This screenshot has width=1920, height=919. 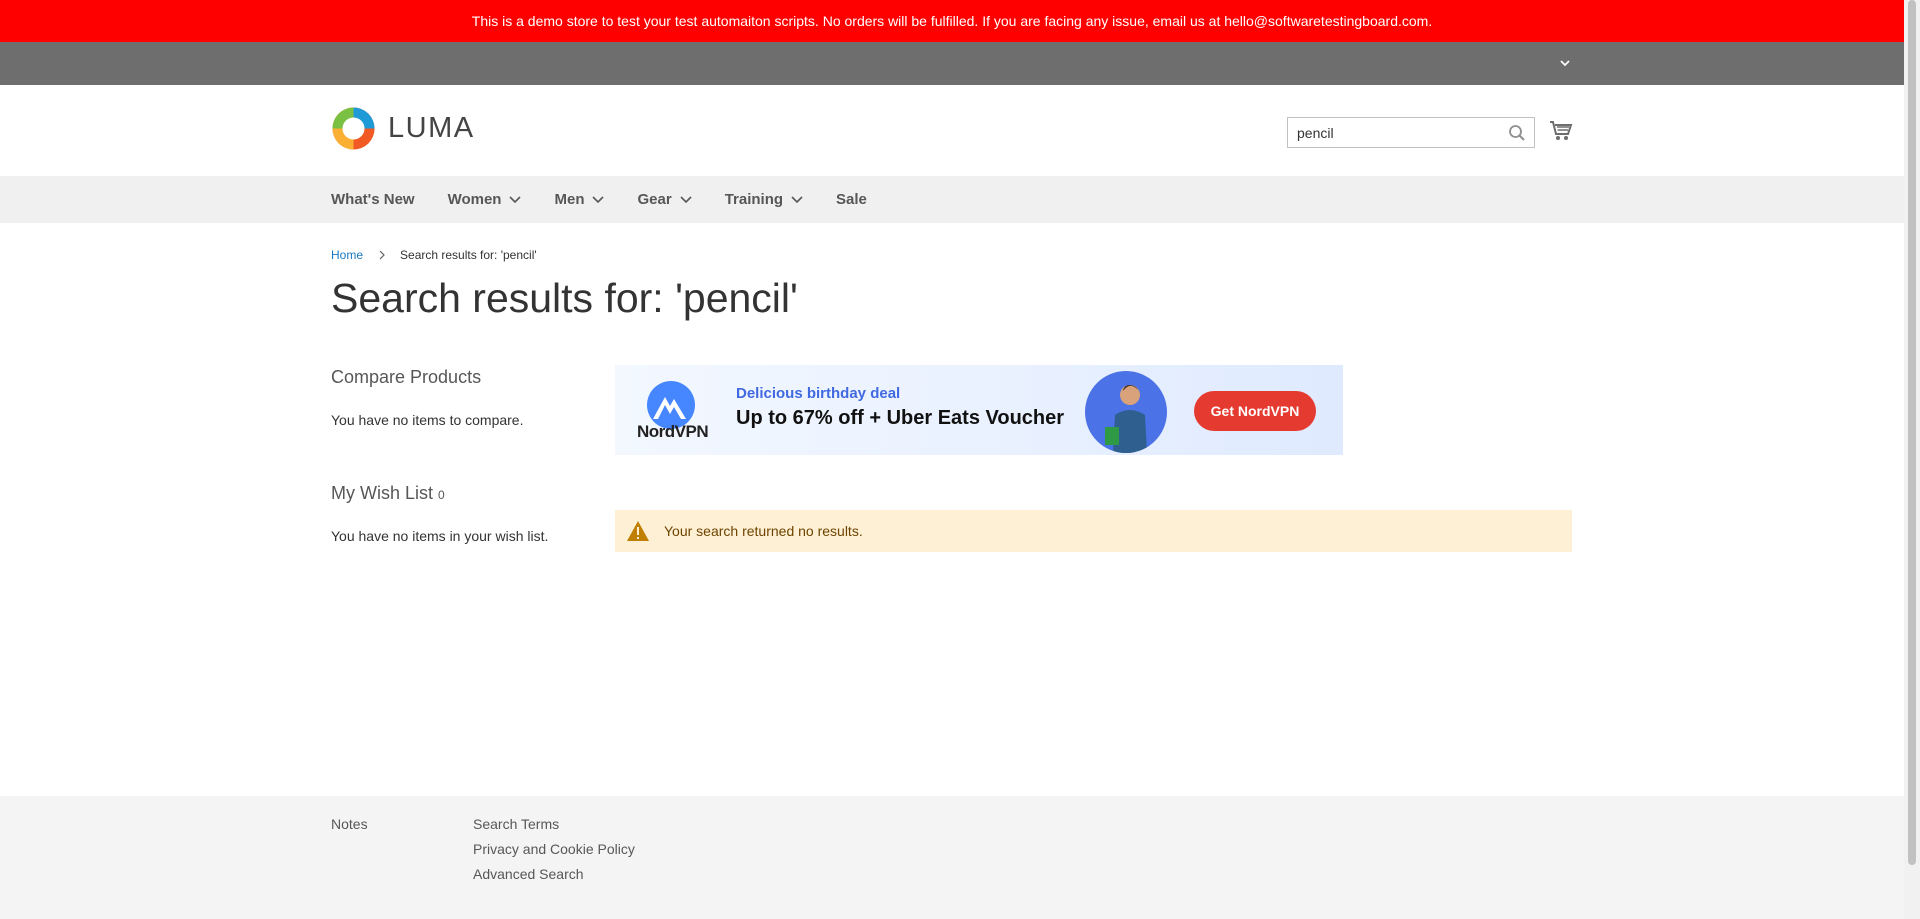 I want to click on wishlist-empty-text: You have no items in your wish list., so click(x=440, y=536).